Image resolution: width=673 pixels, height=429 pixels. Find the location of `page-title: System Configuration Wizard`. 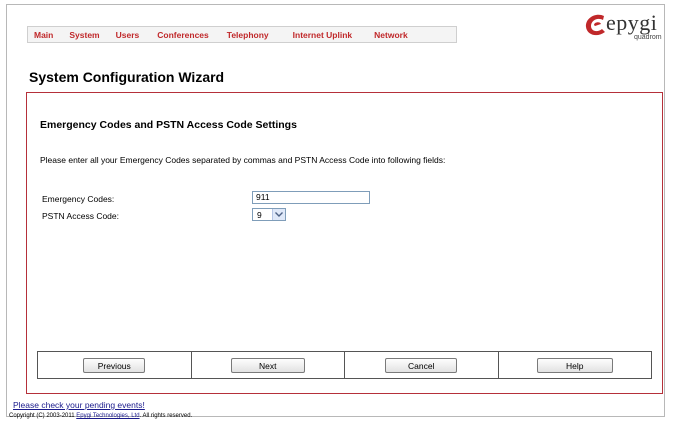

page-title: System Configuration Wizard is located at coordinates (127, 77).